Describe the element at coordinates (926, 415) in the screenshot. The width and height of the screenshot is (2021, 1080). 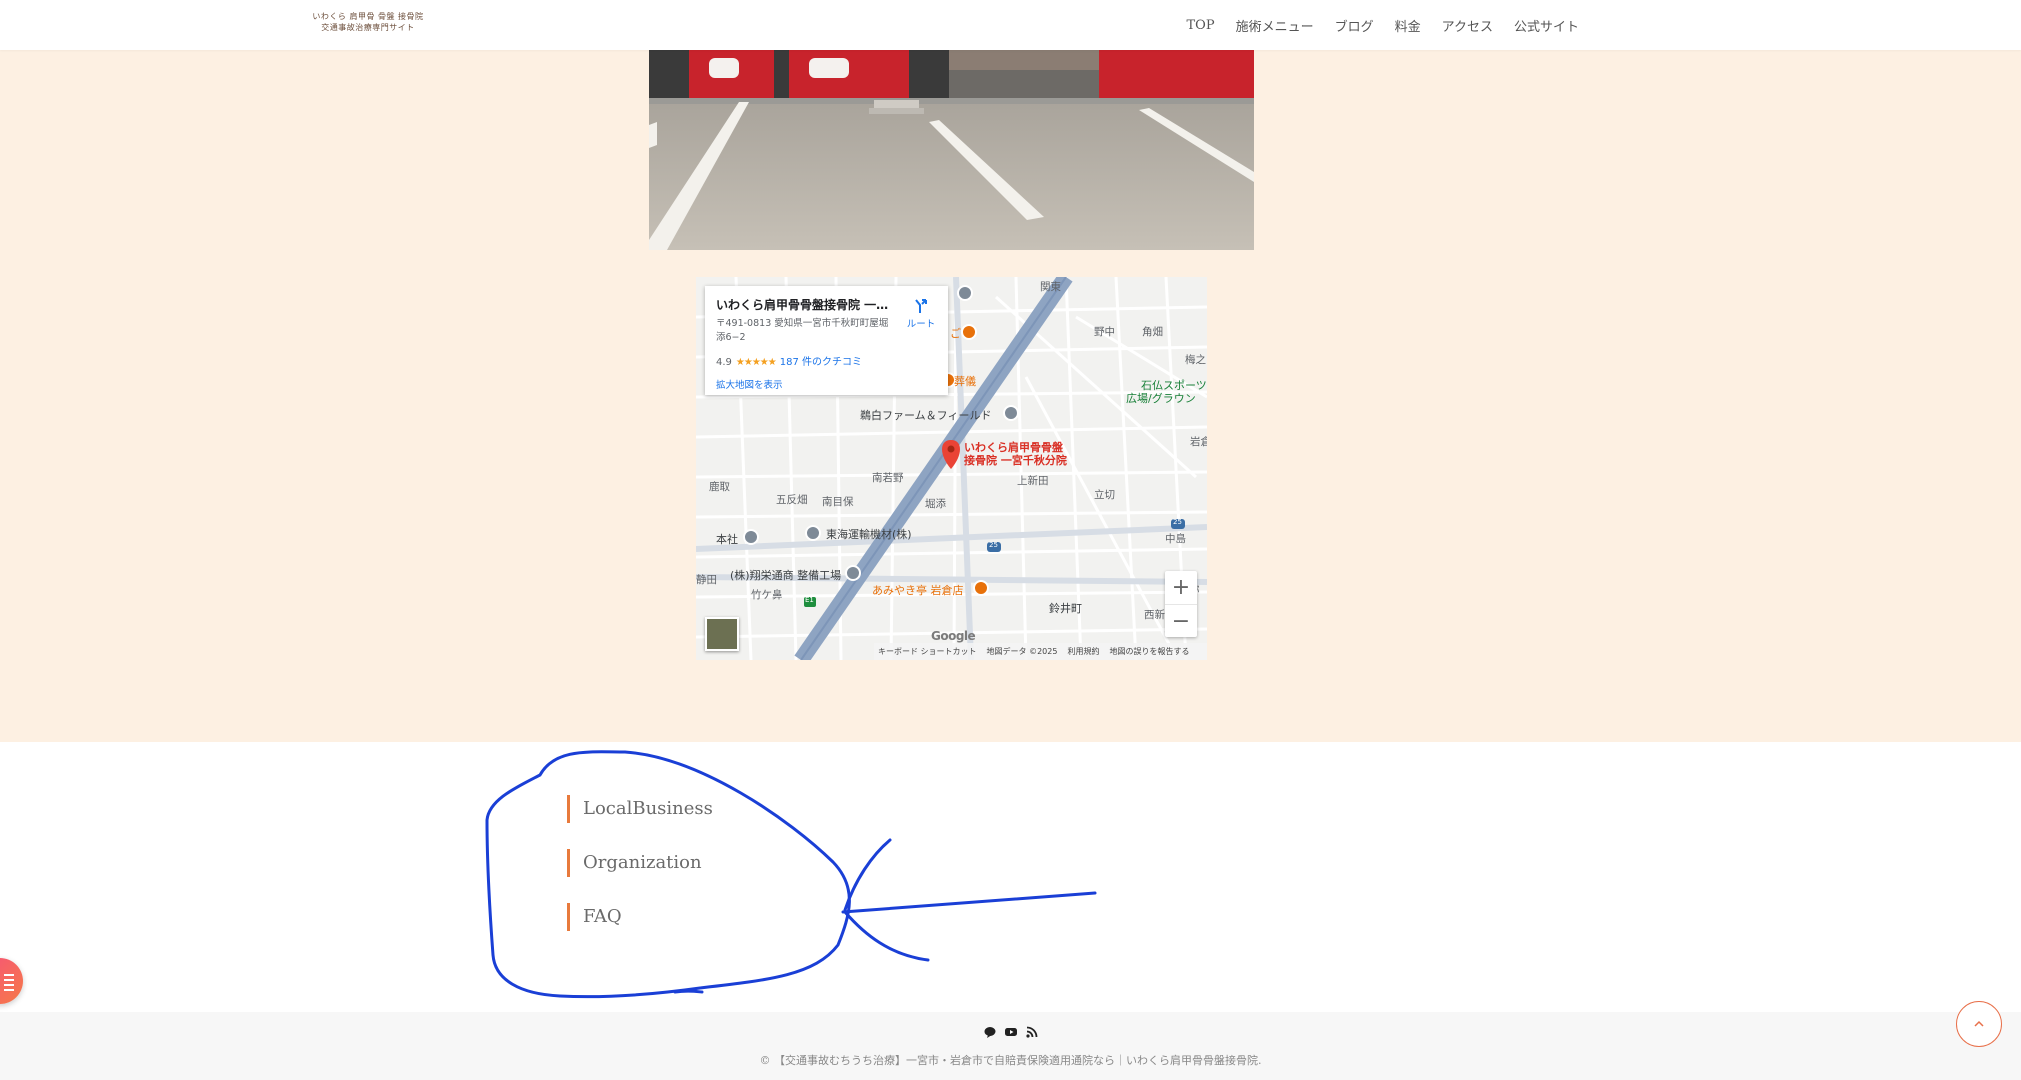
I see `map-label: 鵜白ファーム＆フィールド` at that location.